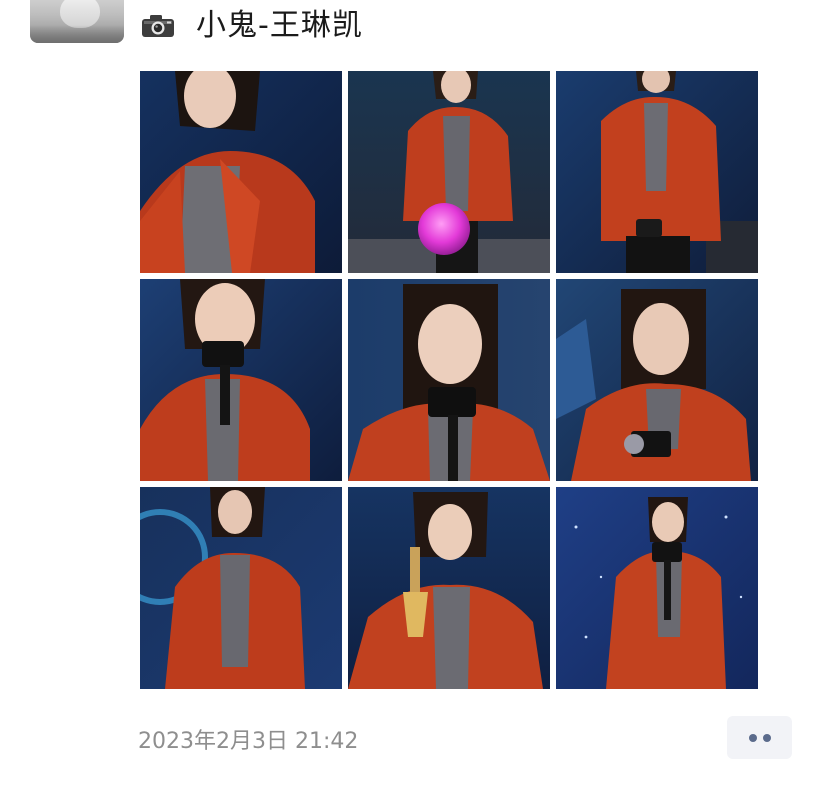 This screenshot has height=800, width=816. What do you see at coordinates (279, 26) in the screenshot?
I see `author-name: 小鬼-王琳凯` at bounding box center [279, 26].